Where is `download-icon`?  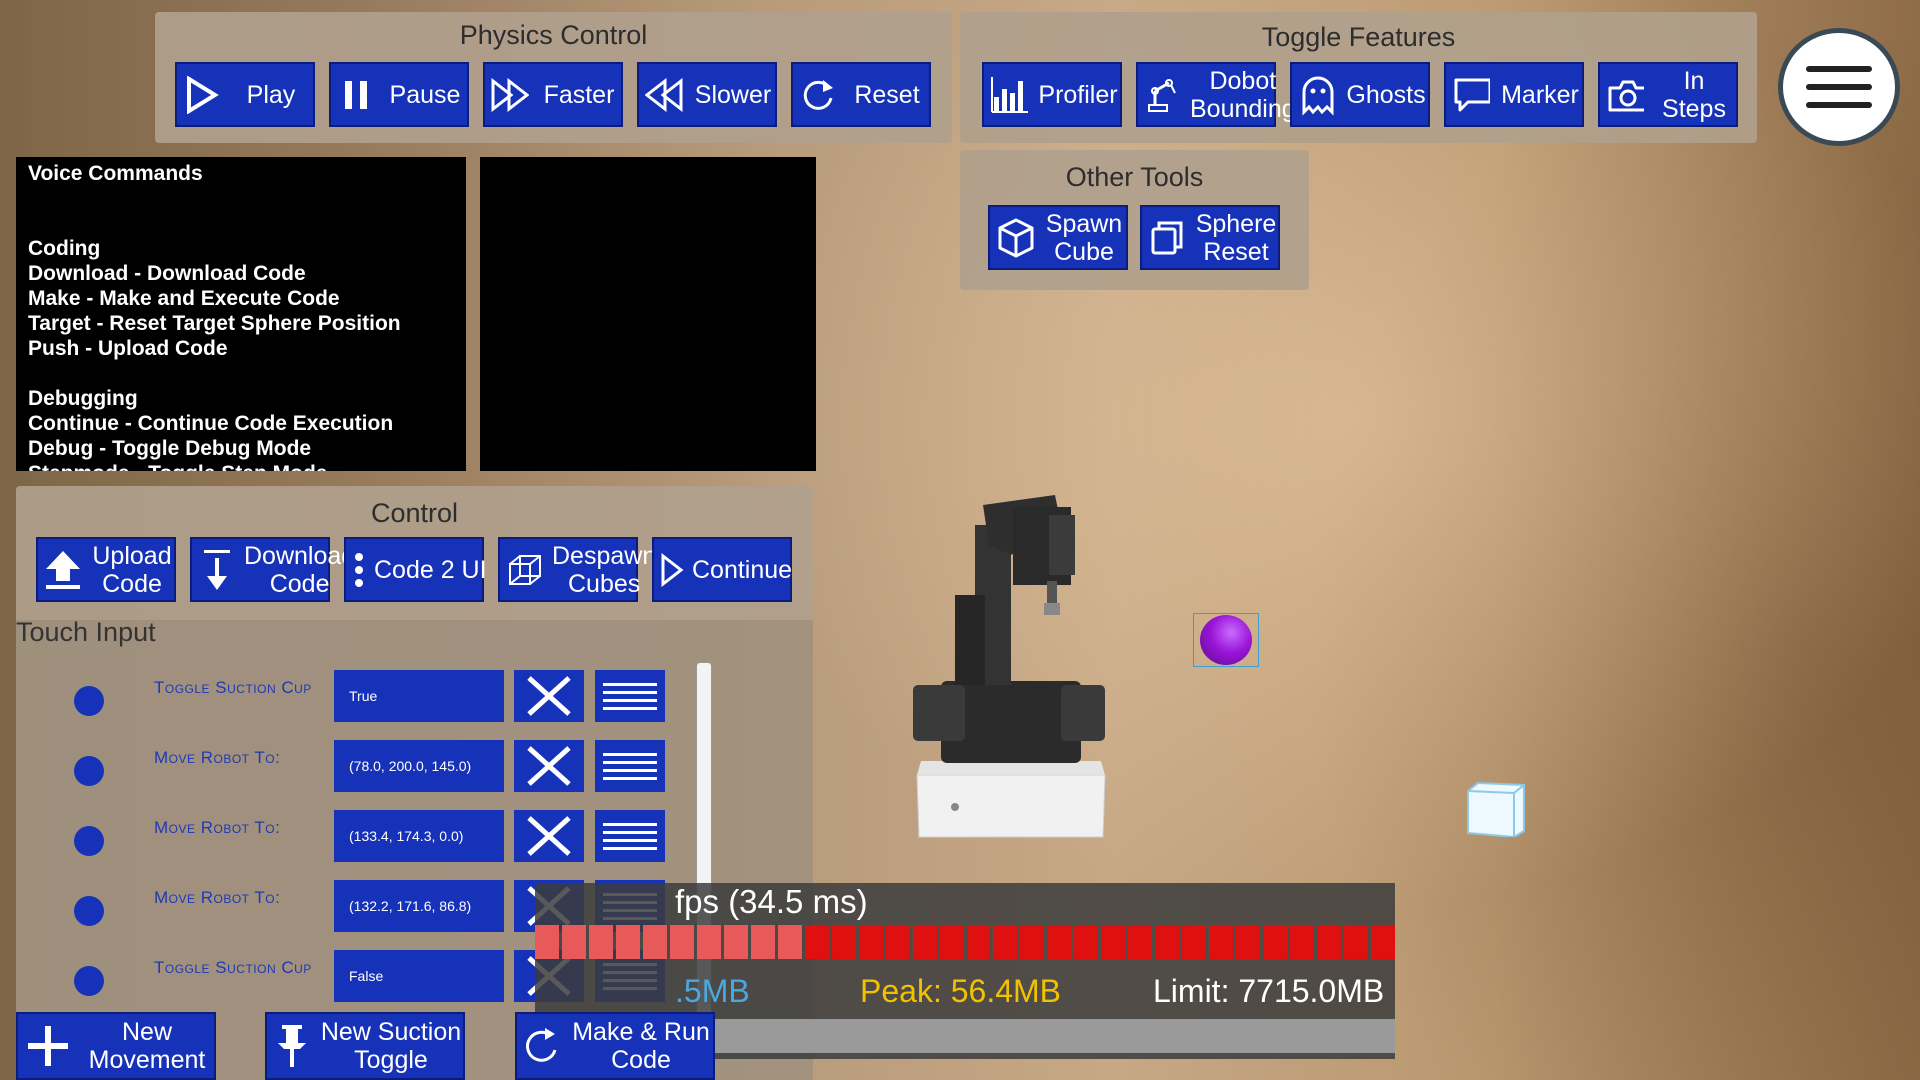 download-icon is located at coordinates (217, 569).